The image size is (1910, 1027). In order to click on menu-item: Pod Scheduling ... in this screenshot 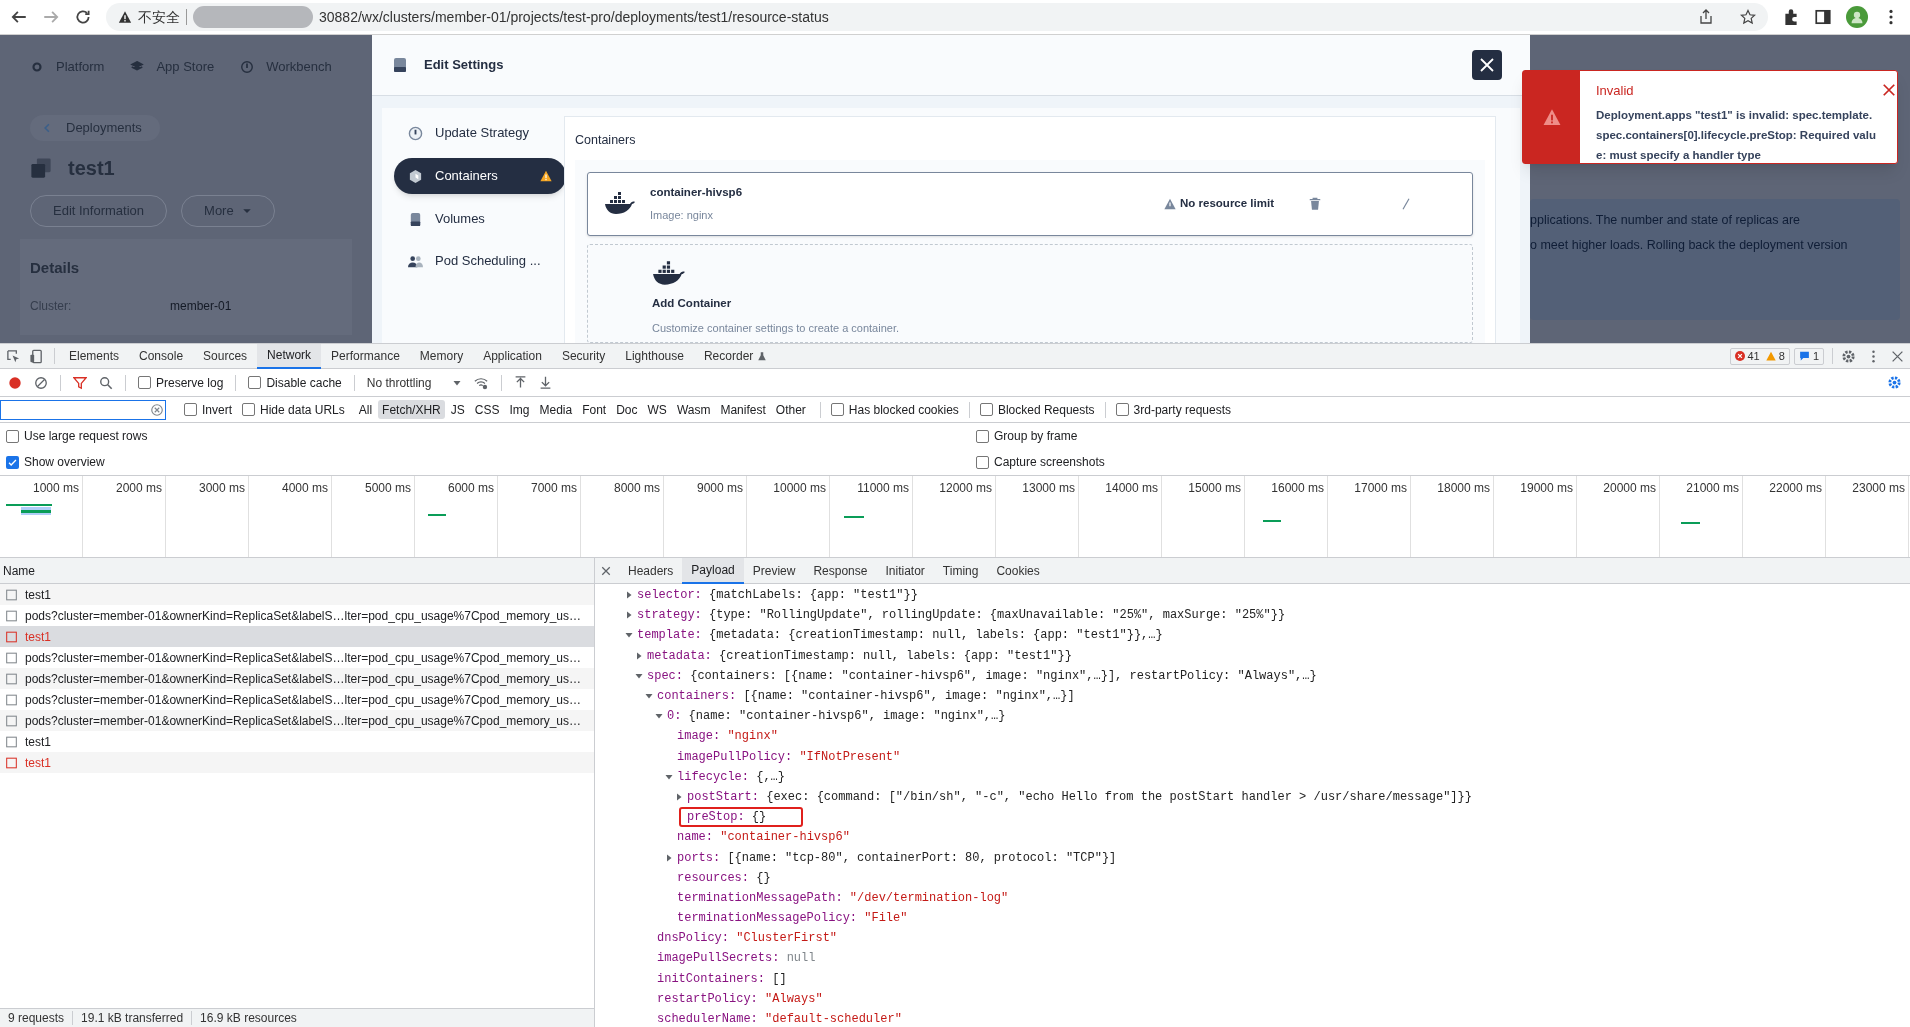, I will do `click(480, 261)`.